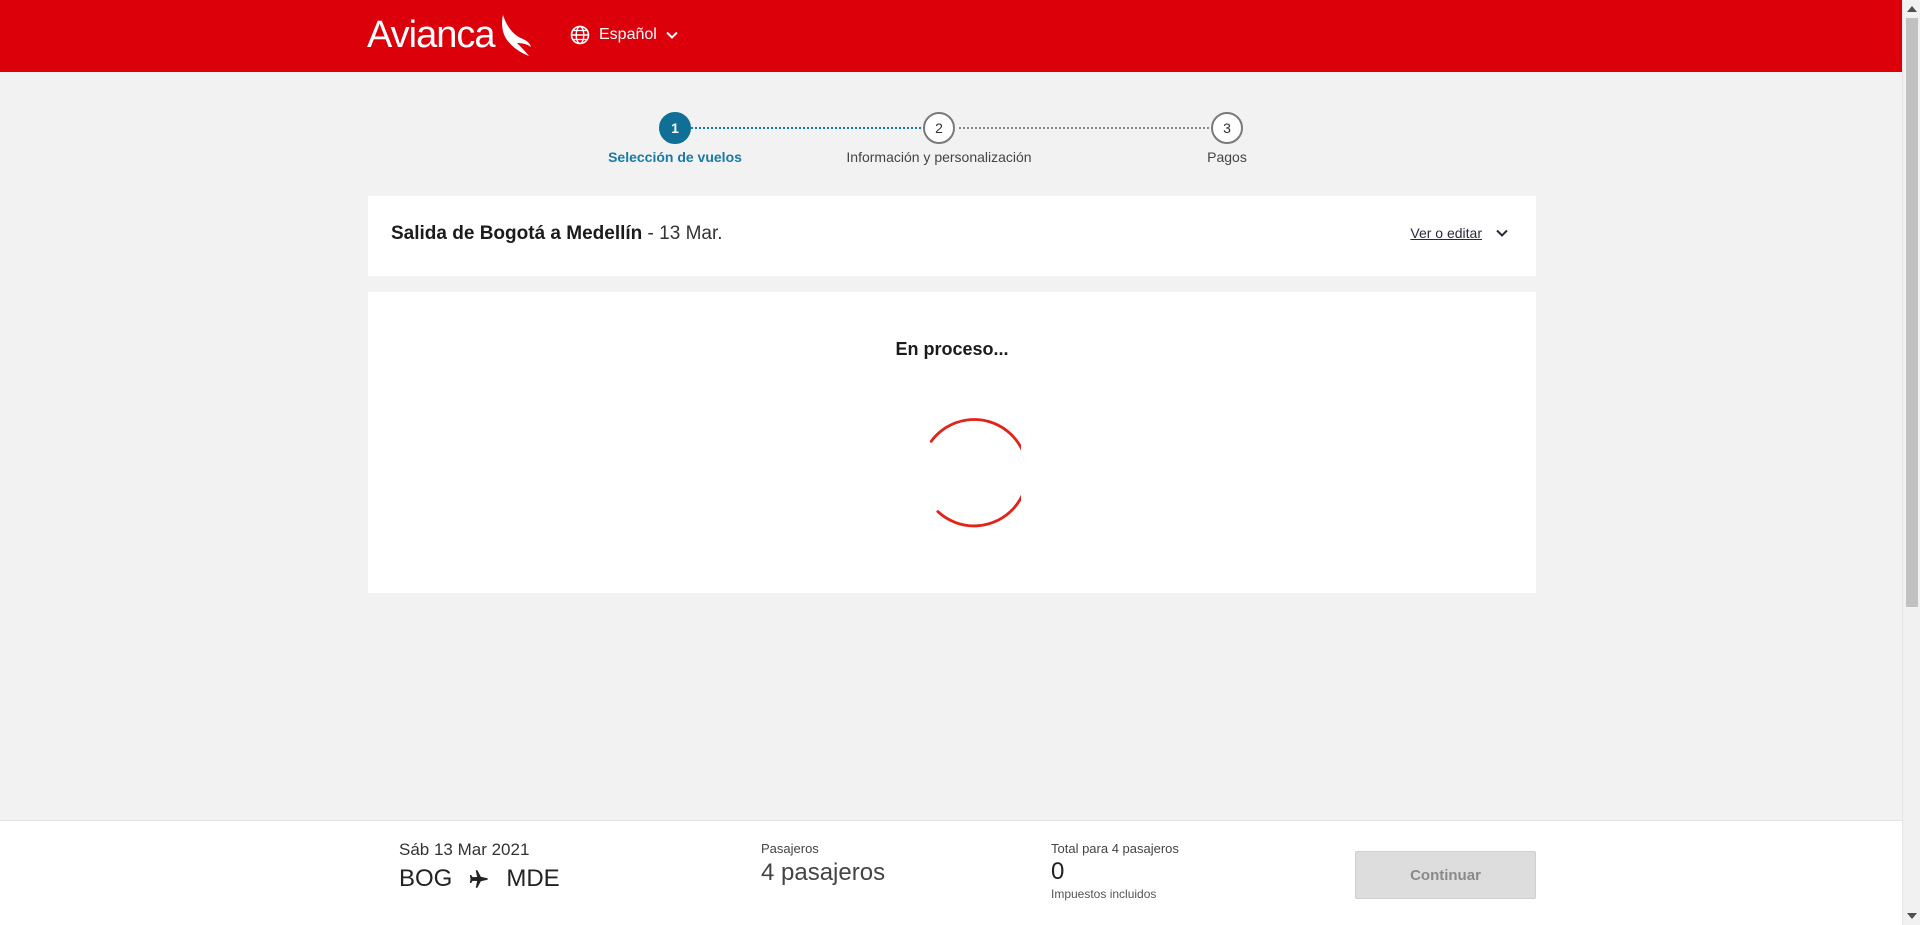 The height and width of the screenshot is (925, 1920). I want to click on view-or-edit-link: Ver o editar, so click(1459, 233).